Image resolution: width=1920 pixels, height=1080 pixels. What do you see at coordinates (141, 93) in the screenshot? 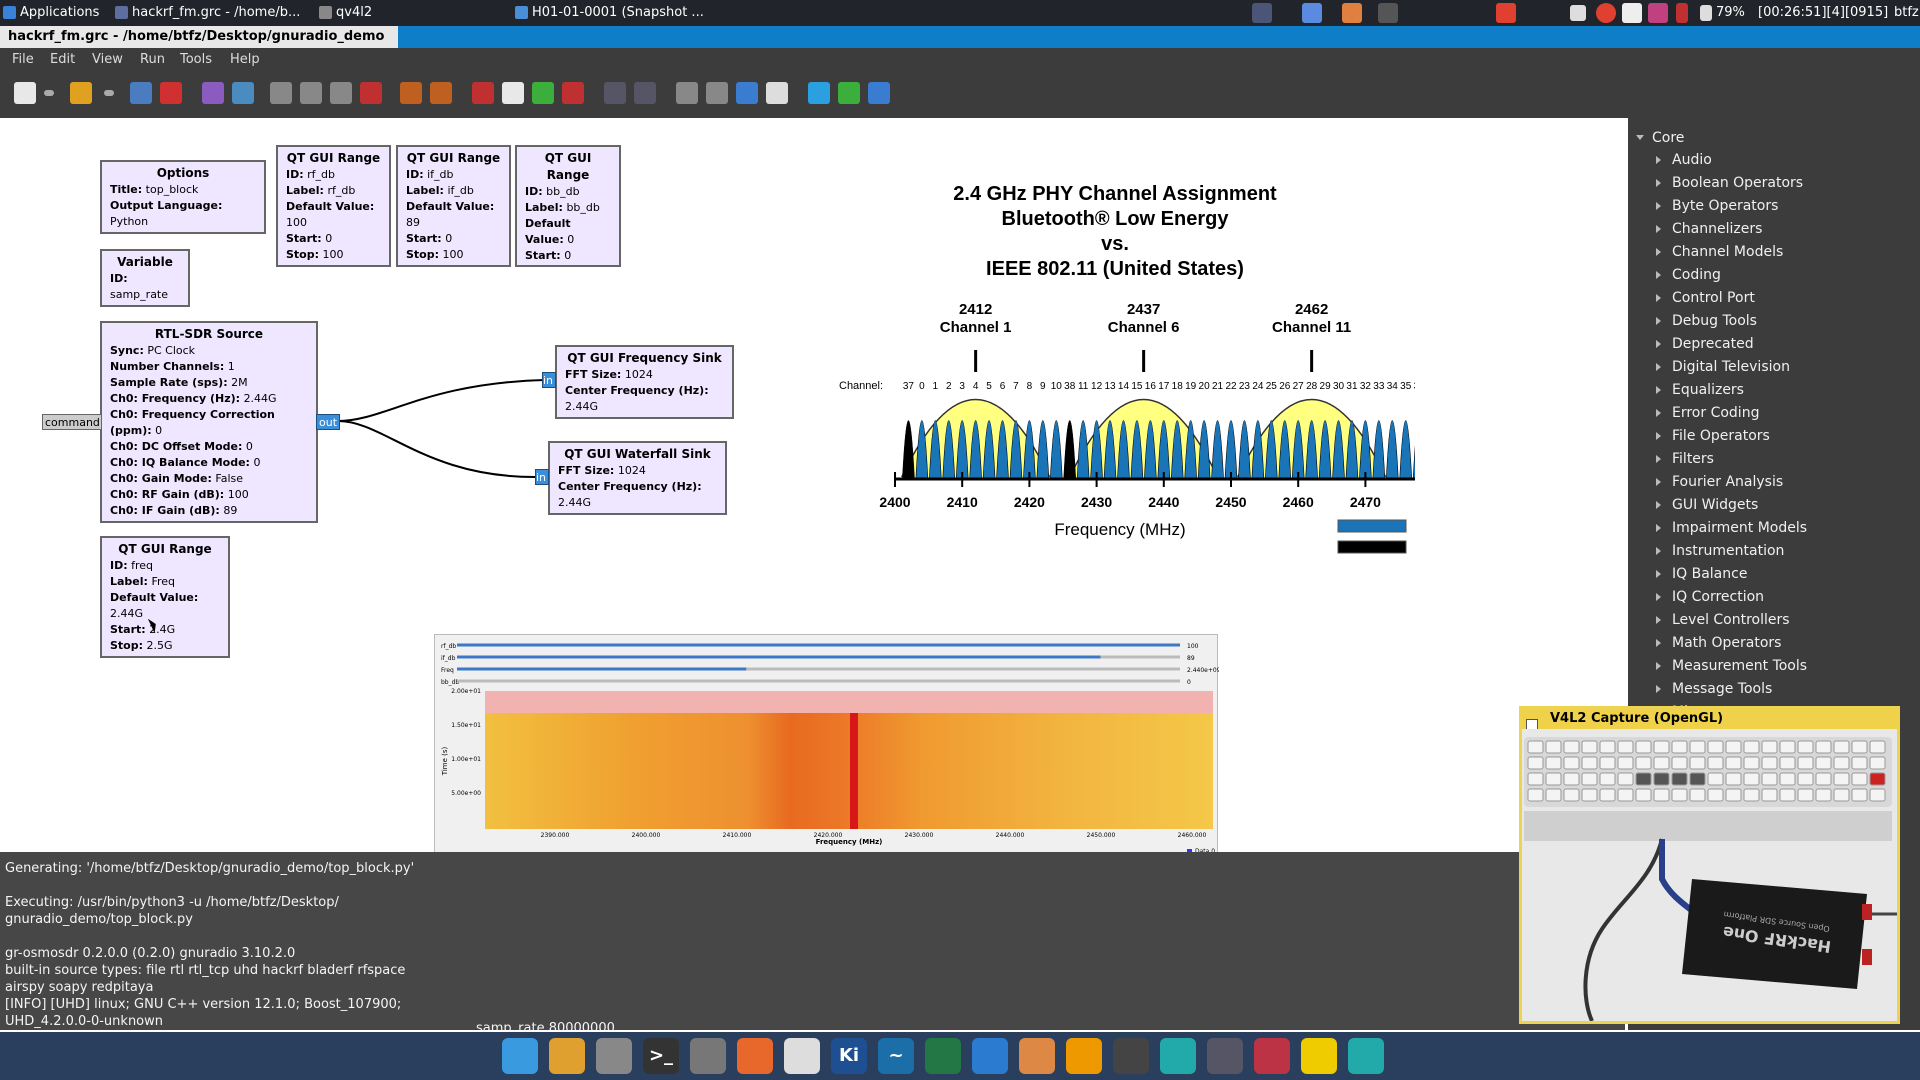
I see `save-icon` at bounding box center [141, 93].